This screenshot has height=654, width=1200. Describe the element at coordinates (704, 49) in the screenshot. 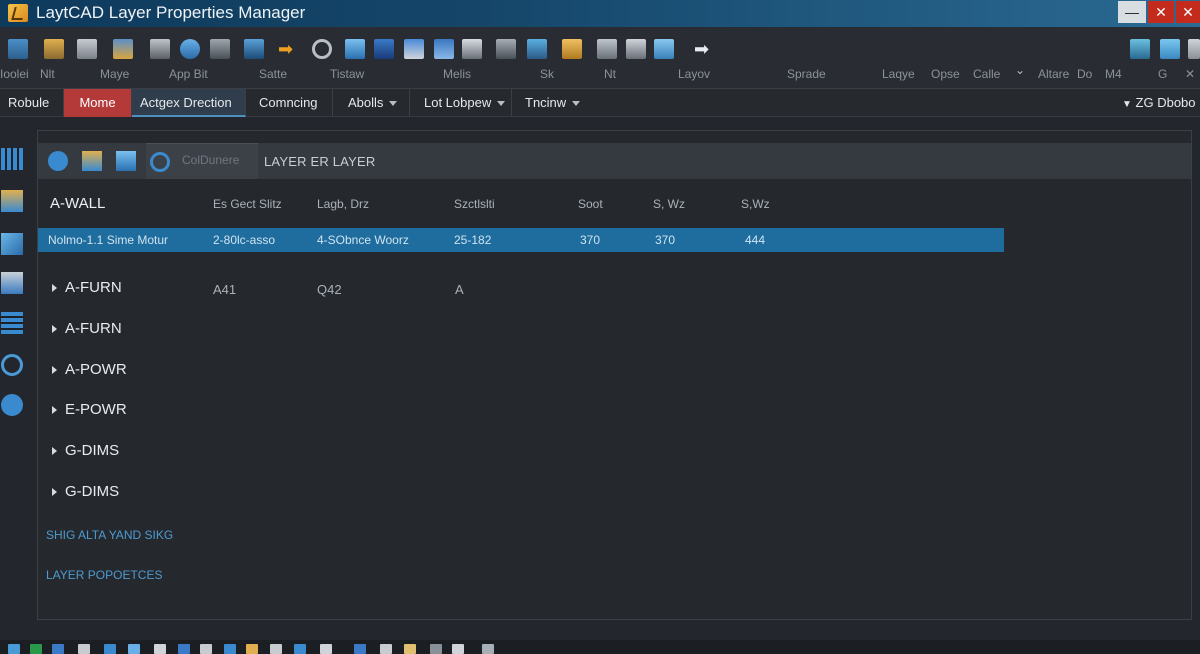

I see `next-arrow-icon: ➡` at that location.